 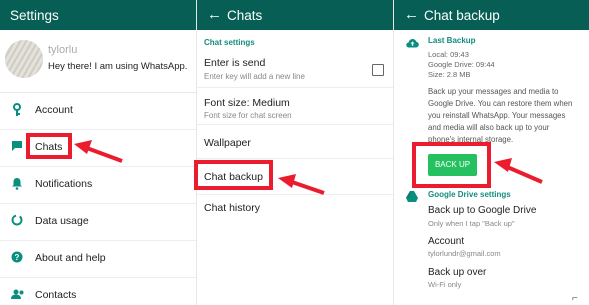 What do you see at coordinates (469, 194) in the screenshot?
I see `section-header-drive-settings: Google Drive settings` at bounding box center [469, 194].